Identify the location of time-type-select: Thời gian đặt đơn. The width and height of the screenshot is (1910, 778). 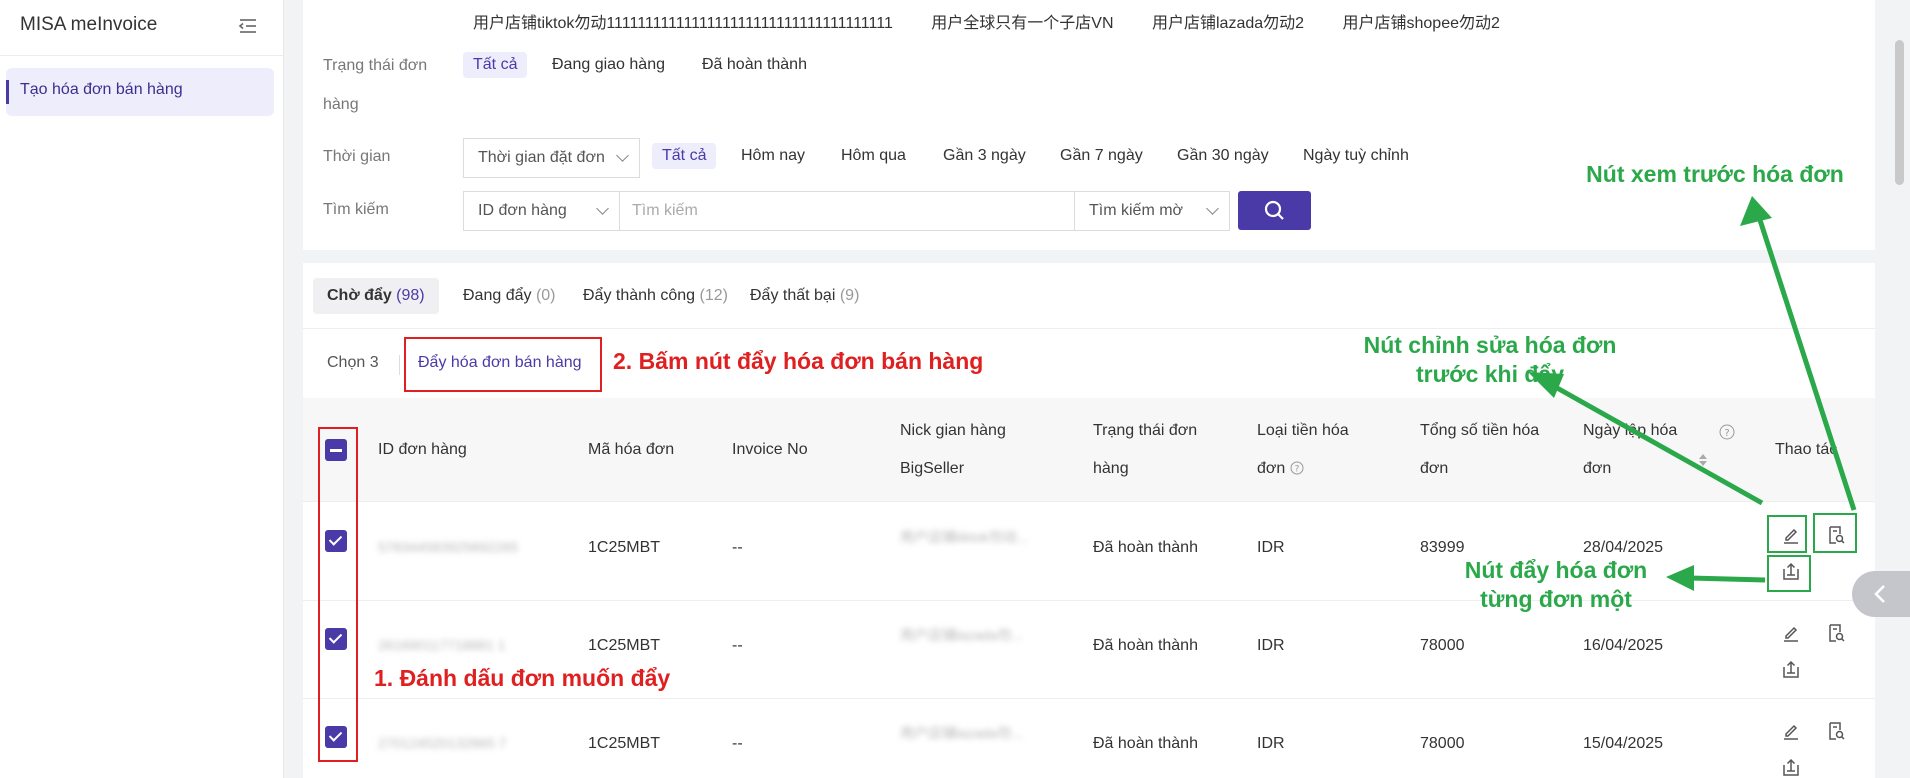
(551, 158).